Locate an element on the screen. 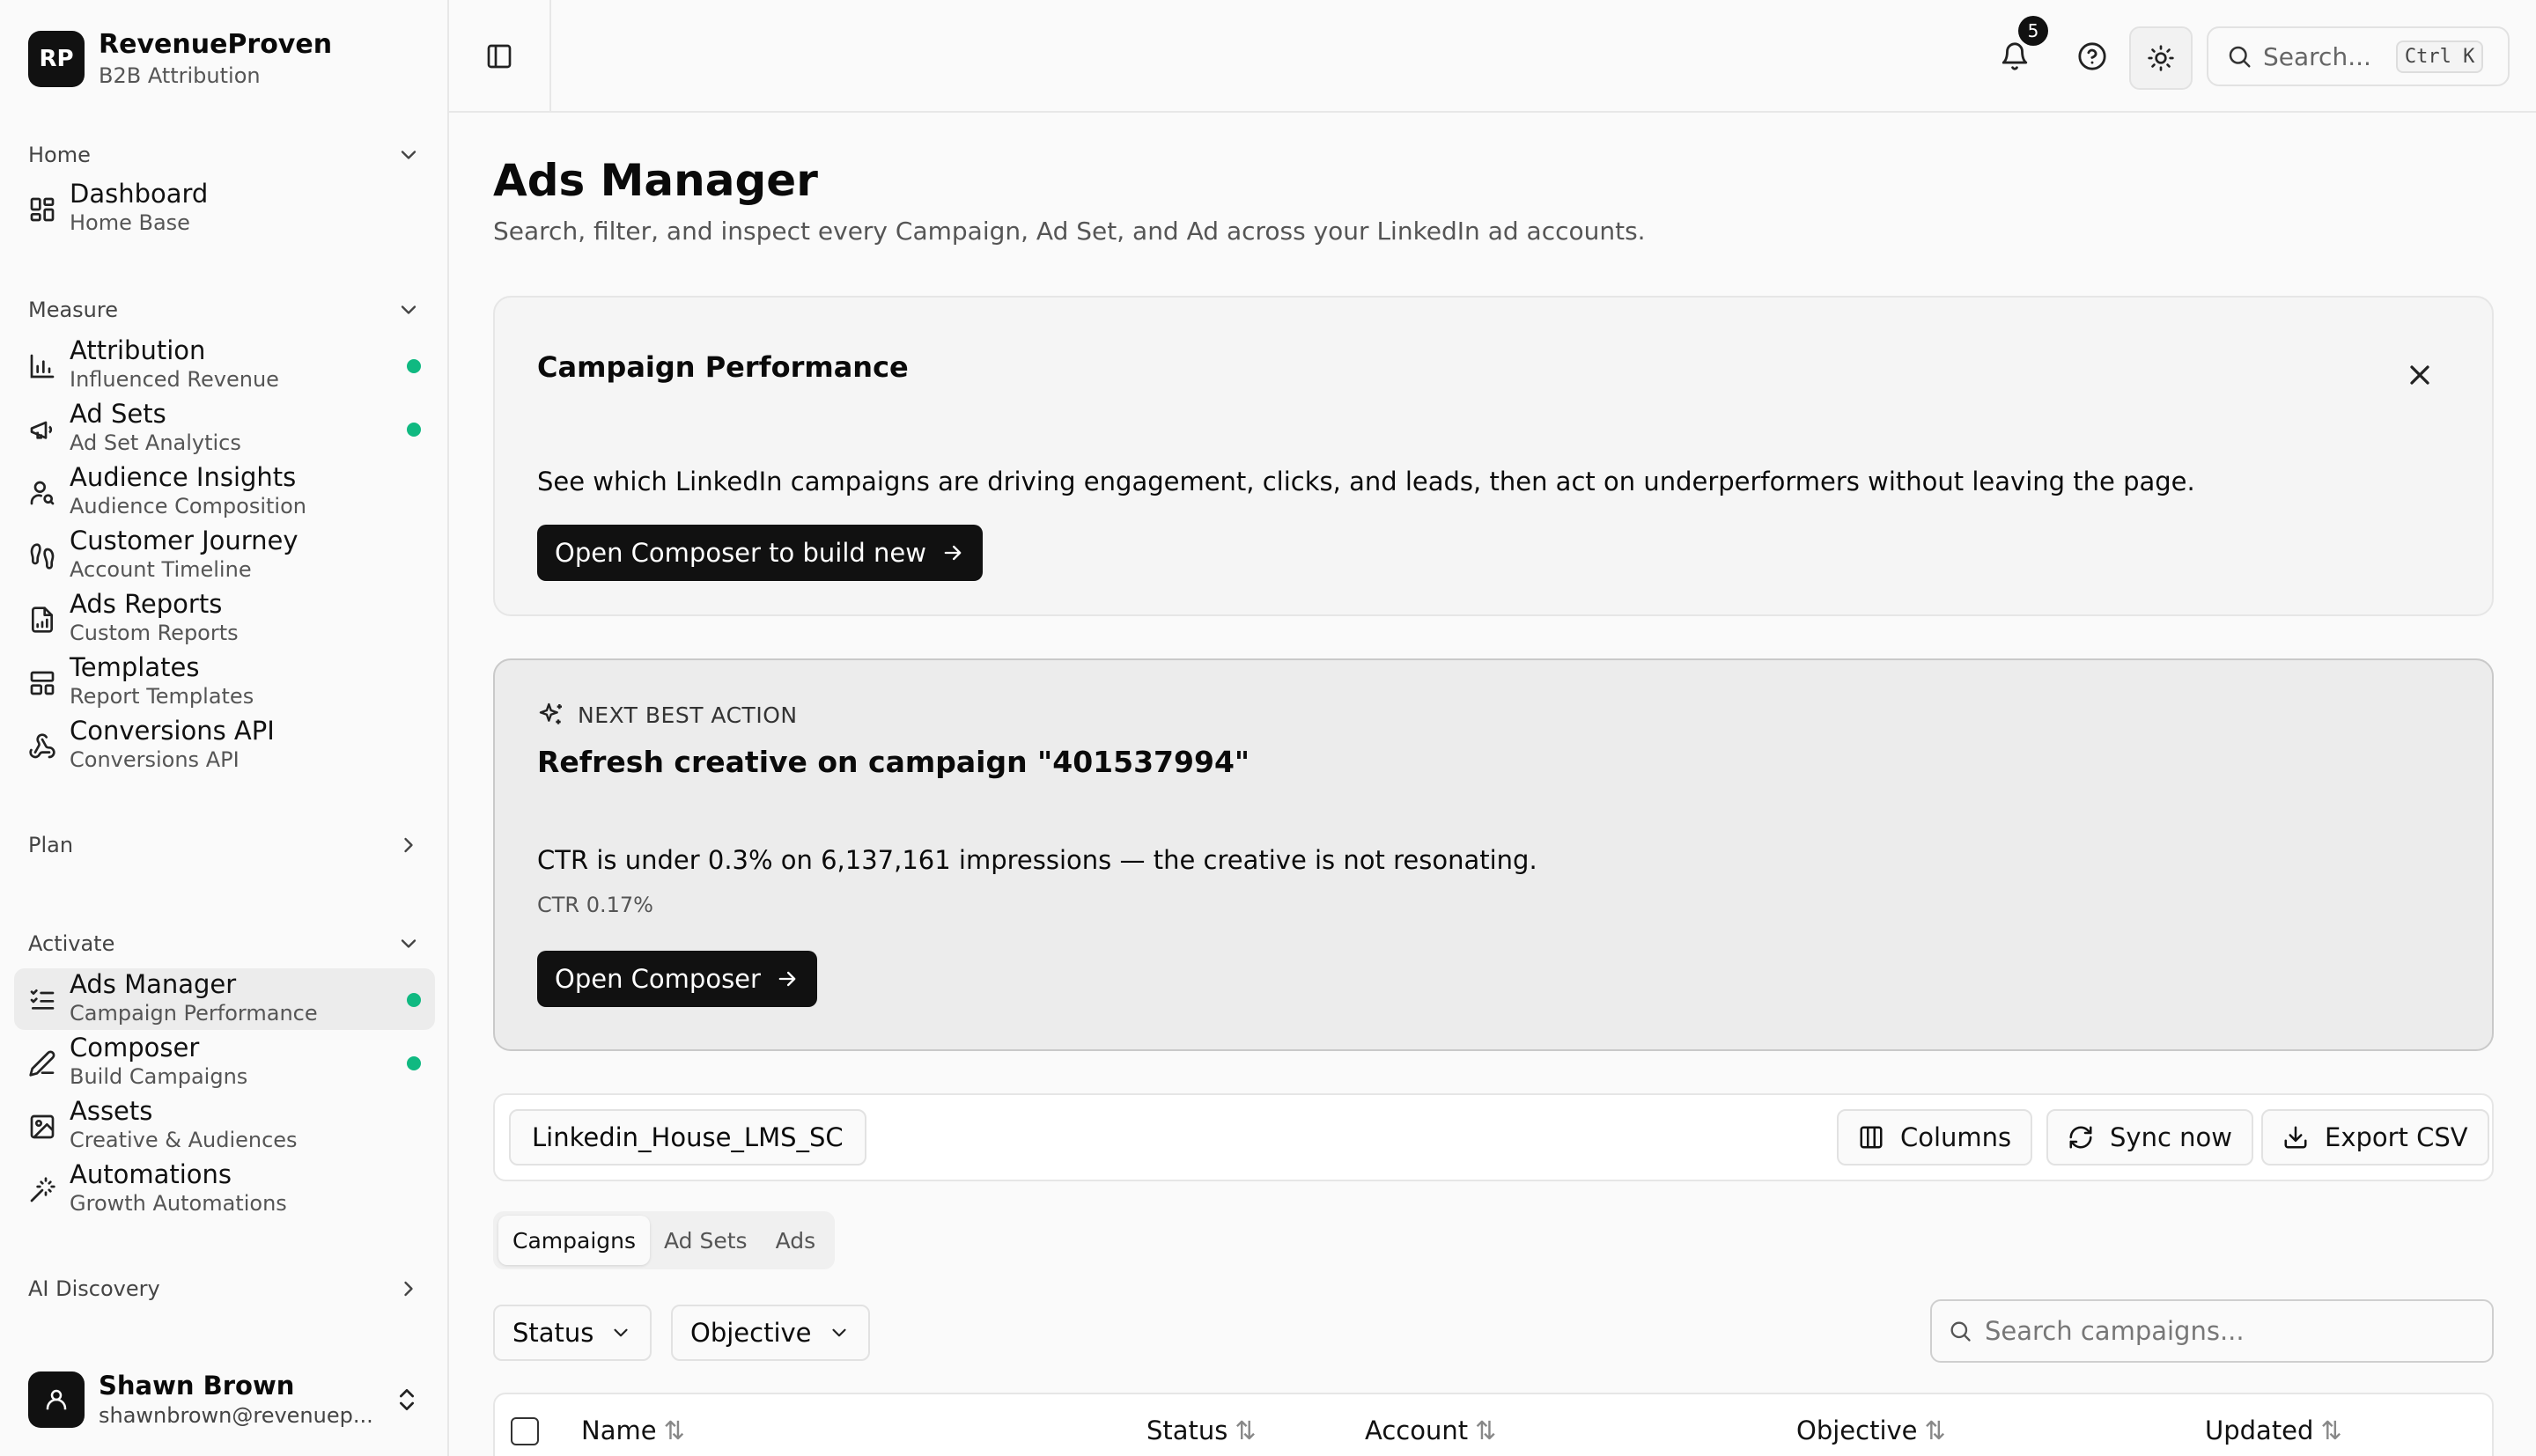  list-check-icon is located at coordinates (42, 1000).